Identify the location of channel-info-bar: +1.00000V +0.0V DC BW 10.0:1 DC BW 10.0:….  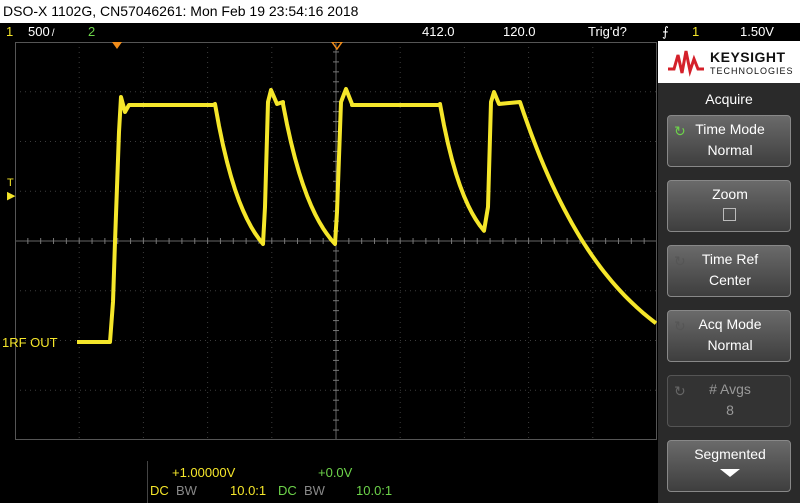
(329, 482).